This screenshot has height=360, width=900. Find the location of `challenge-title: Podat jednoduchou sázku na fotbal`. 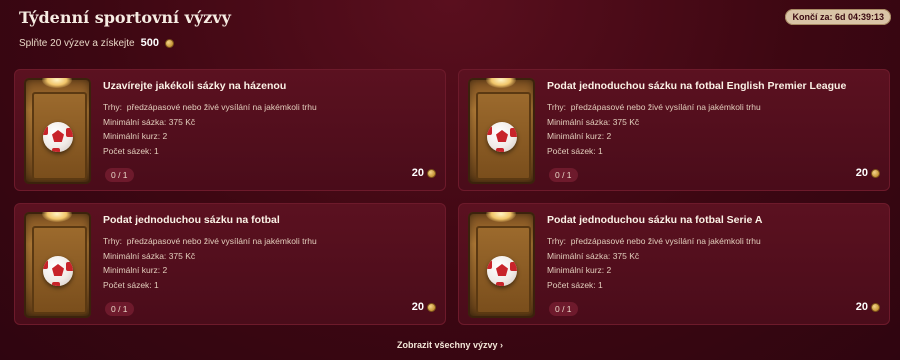

challenge-title: Podat jednoduchou sázku na fotbal is located at coordinates (191, 220).